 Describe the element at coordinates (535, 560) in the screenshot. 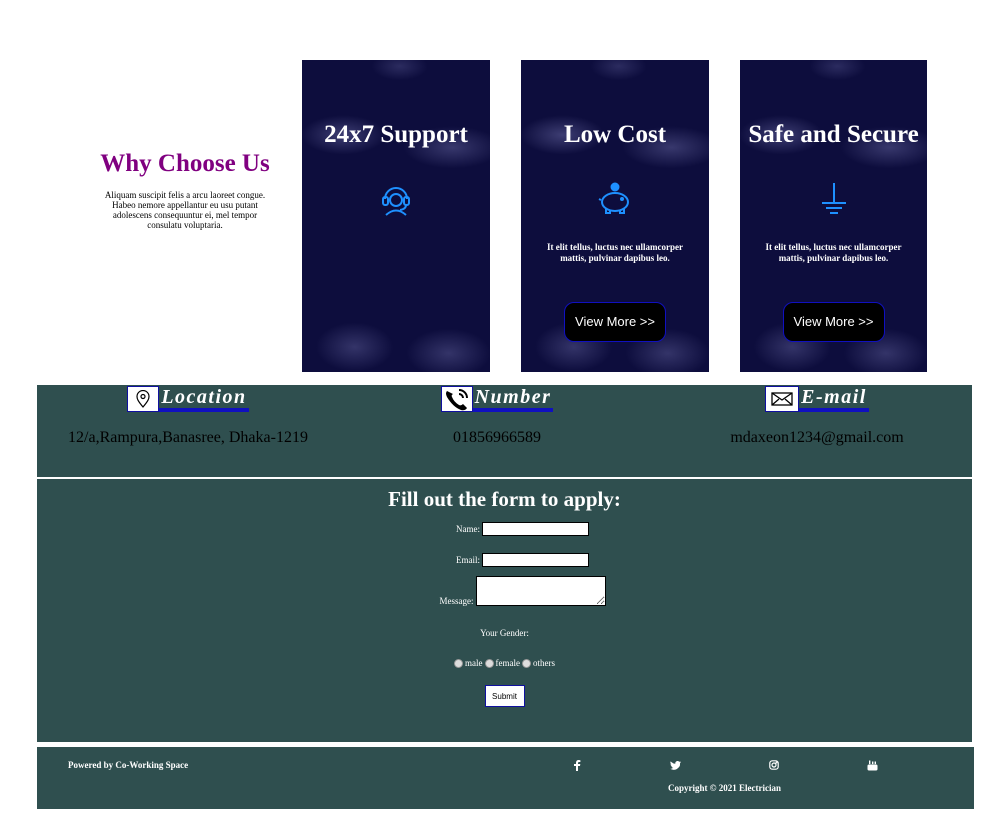

I see `email-input` at that location.